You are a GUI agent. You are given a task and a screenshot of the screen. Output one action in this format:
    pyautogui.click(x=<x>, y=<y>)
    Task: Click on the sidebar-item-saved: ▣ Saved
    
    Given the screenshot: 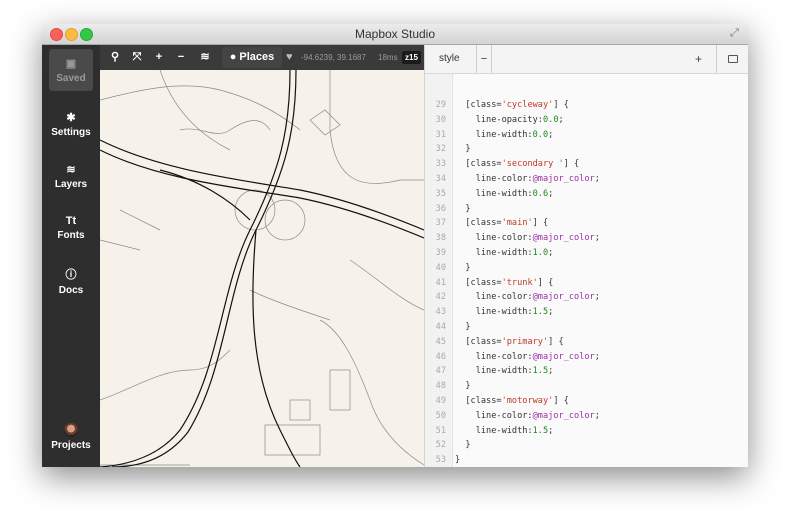 What is the action you would take?
    pyautogui.click(x=71, y=70)
    